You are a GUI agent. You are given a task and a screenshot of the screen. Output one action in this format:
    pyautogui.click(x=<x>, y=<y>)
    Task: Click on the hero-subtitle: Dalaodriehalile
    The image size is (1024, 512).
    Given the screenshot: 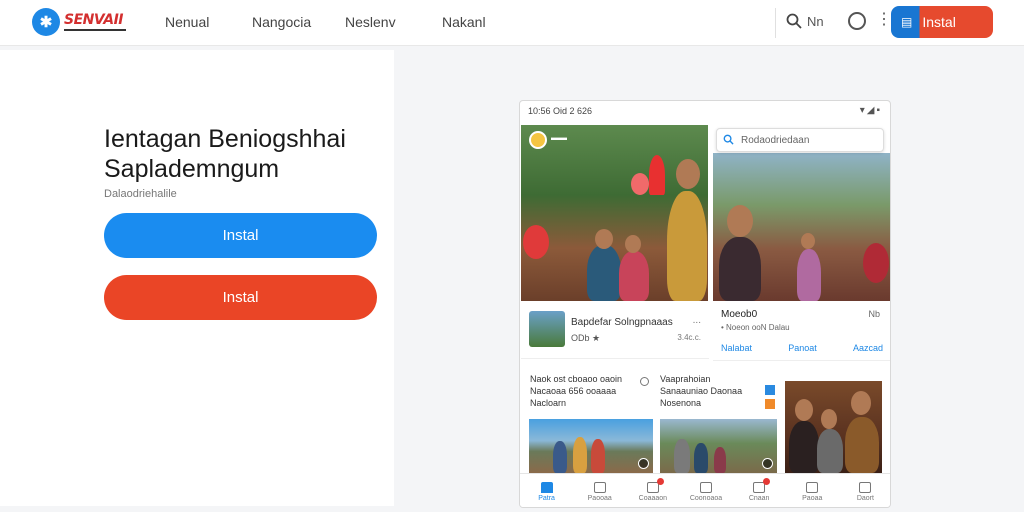 What is the action you would take?
    pyautogui.click(x=140, y=194)
    